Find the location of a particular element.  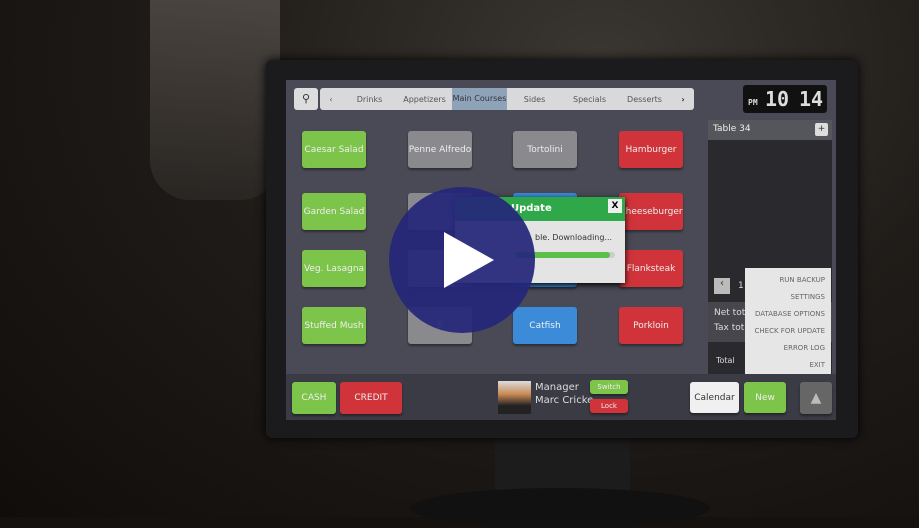

search-button: ⚲ is located at coordinates (306, 99).